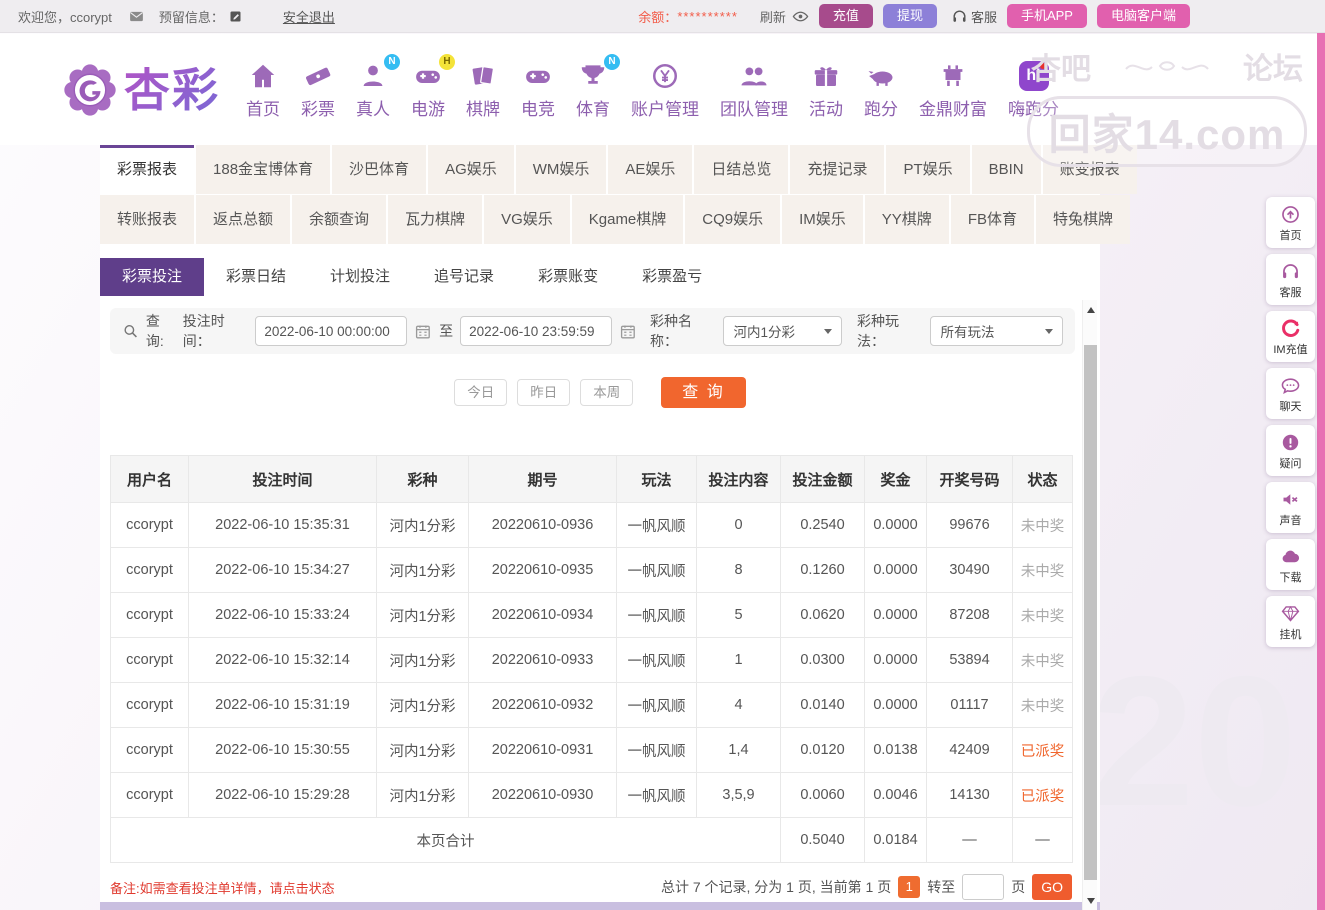 Image resolution: width=1325 pixels, height=910 pixels. What do you see at coordinates (331, 331) in the screenshot?
I see `start-time-input` at bounding box center [331, 331].